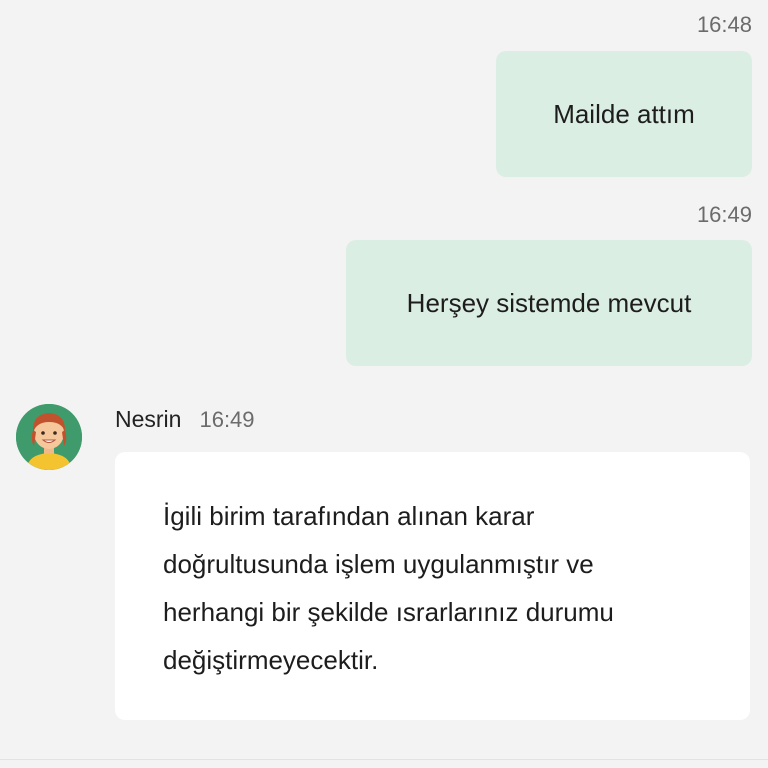 The height and width of the screenshot is (768, 768). Describe the element at coordinates (185, 419) in the screenshot. I see `sender-header: Nesrin 16:49` at that location.